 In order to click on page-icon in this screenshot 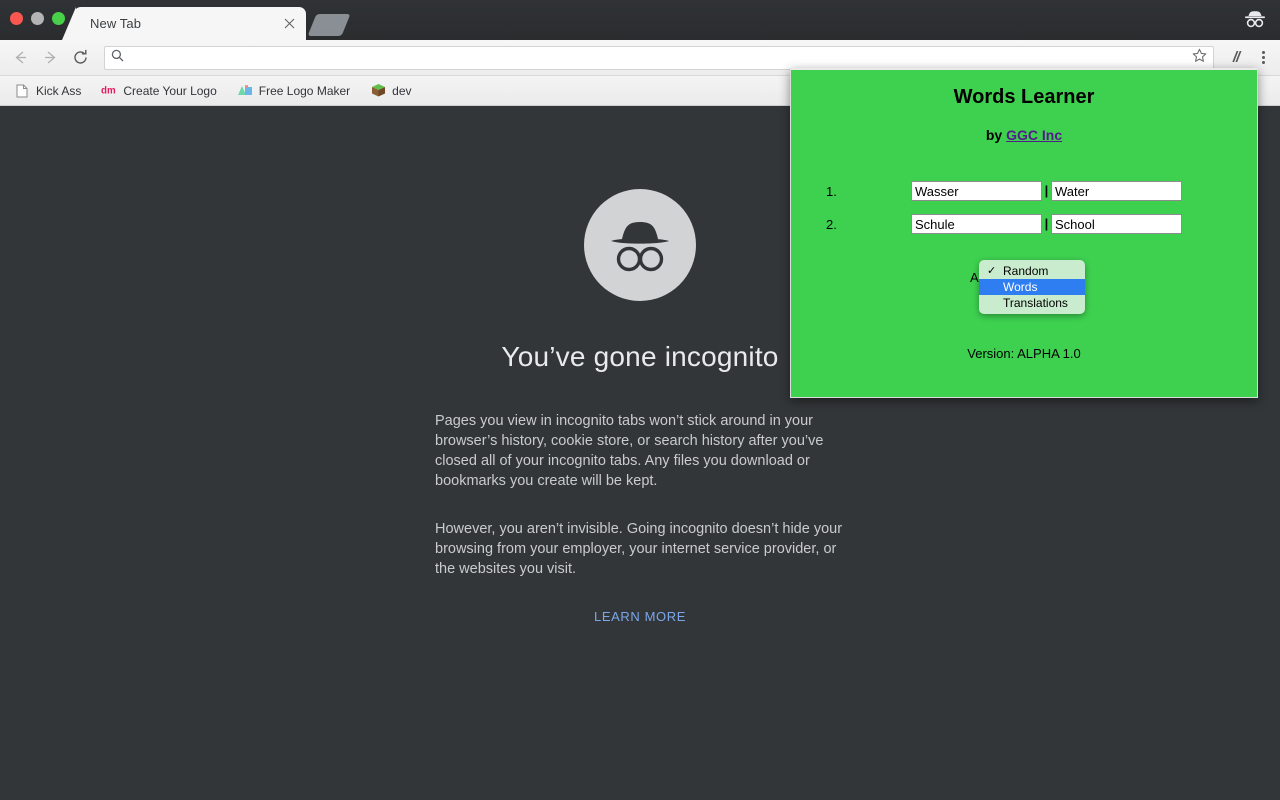, I will do `click(22, 91)`.